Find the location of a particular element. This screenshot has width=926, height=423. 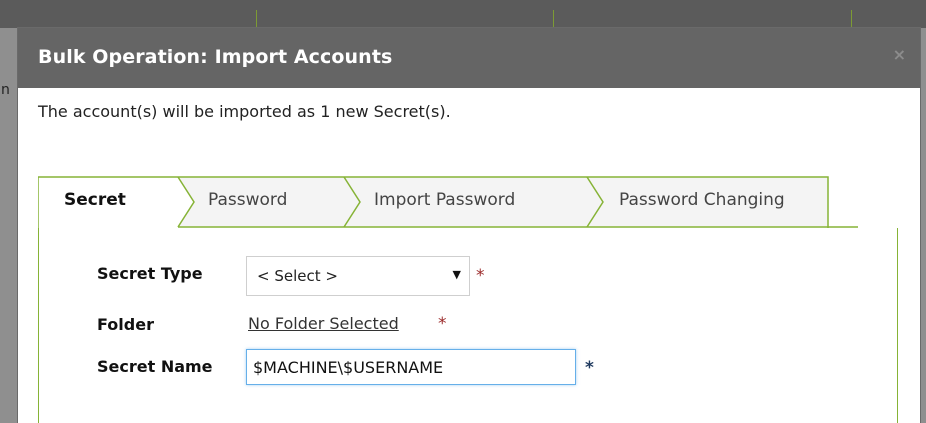

secret-type-value: < Select > is located at coordinates (297, 276).